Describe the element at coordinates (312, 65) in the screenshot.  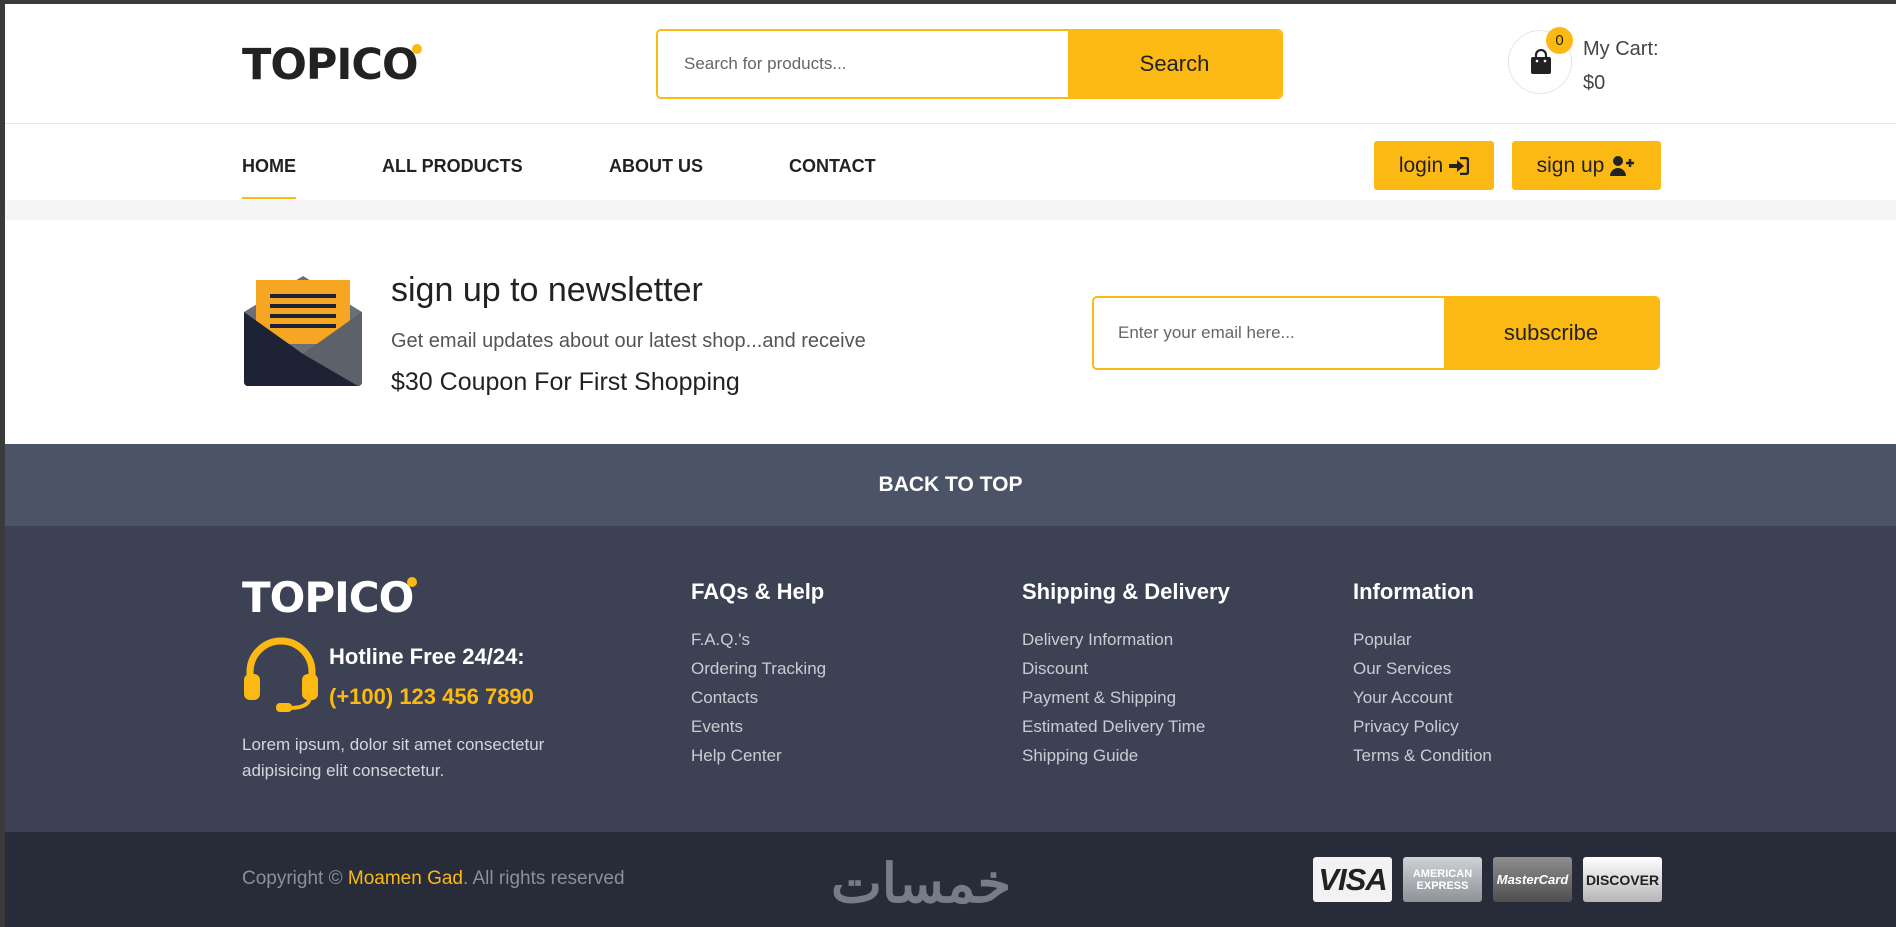
I see `logo-text: TOPIC` at that location.